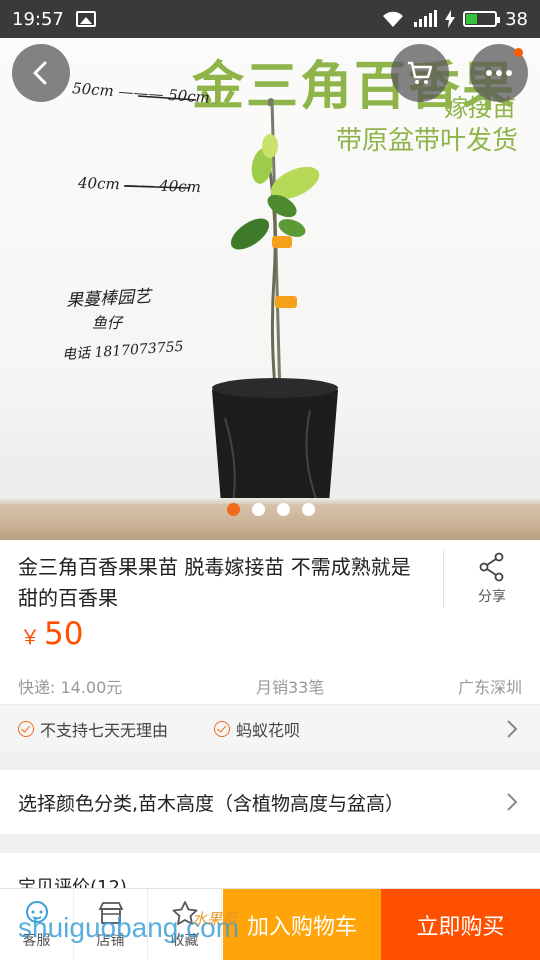 This screenshot has width=540, height=960. Describe the element at coordinates (499, 73) in the screenshot. I see `more-dots-icon` at that location.